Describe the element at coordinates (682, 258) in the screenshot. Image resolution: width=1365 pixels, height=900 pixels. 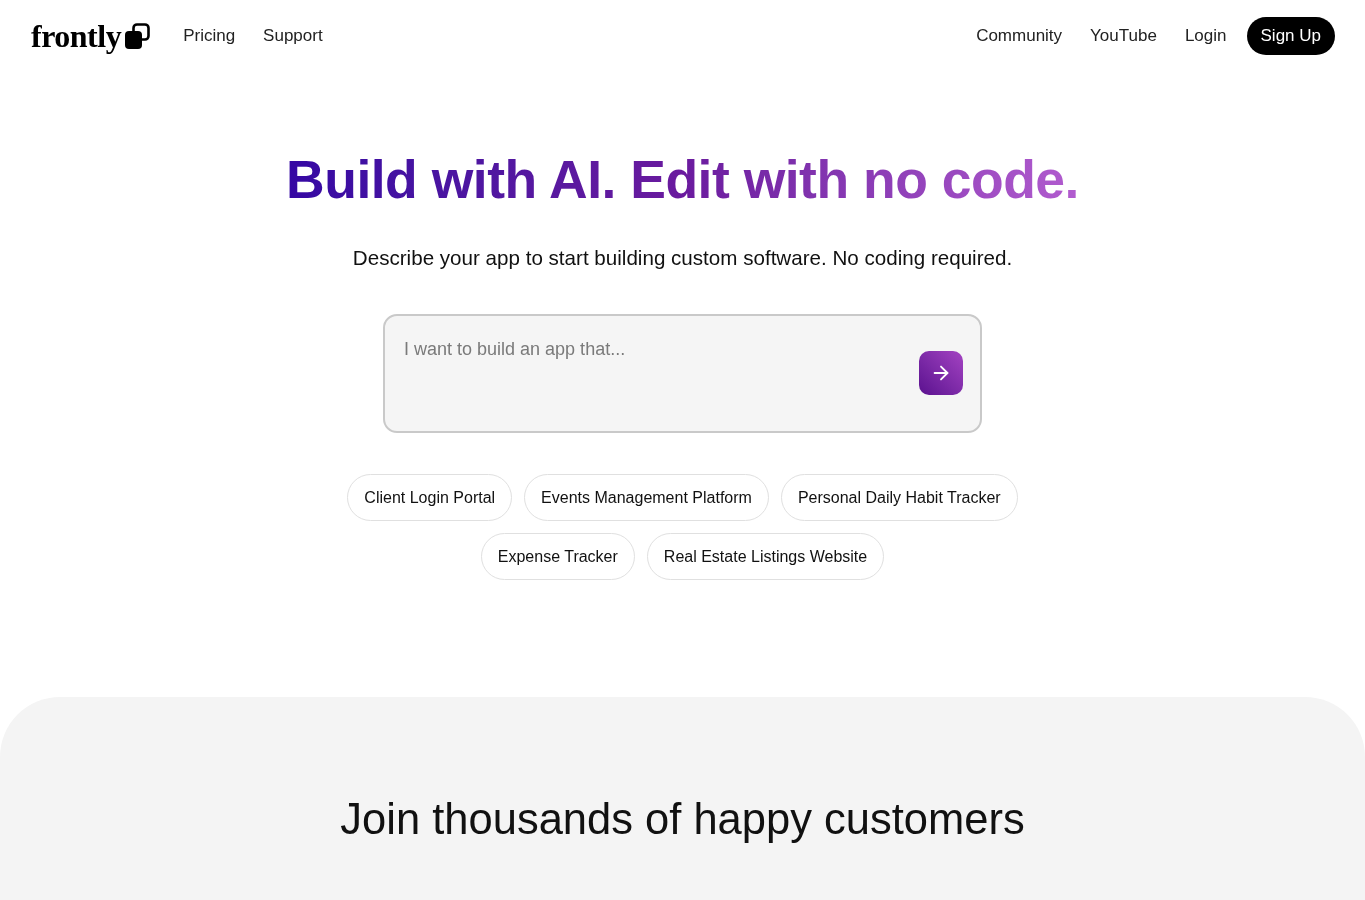
I see `hero-subtitle: Describe your app to start building custom software. No coding required.` at that location.